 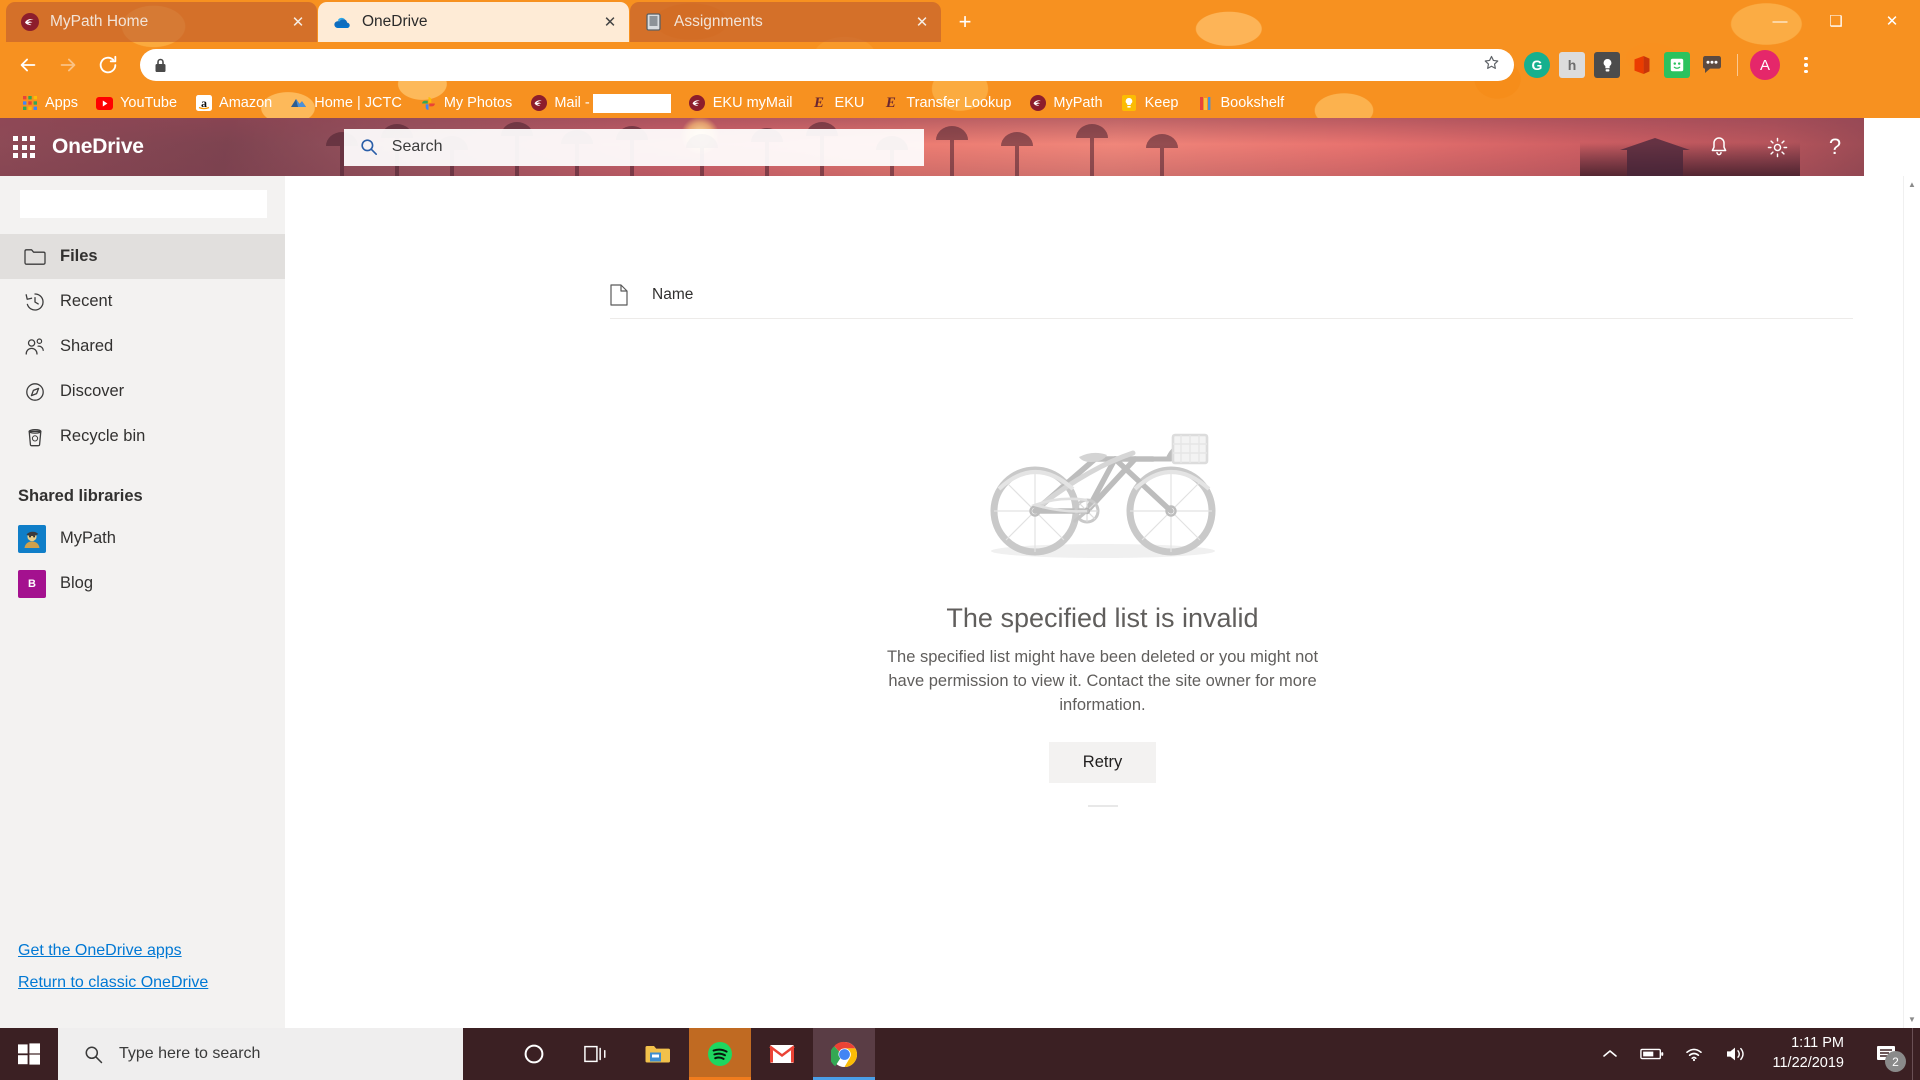 I want to click on volume-icon, so click(x=1736, y=1054).